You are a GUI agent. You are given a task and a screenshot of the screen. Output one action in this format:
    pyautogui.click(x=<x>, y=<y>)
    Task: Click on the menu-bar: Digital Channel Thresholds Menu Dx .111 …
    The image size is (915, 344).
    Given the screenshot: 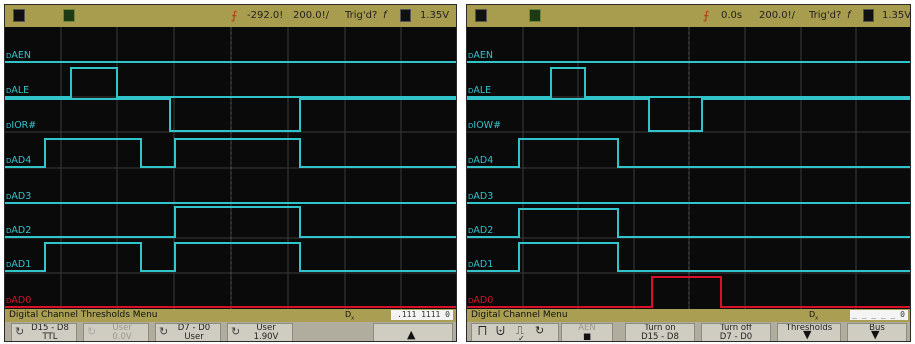 What is the action you would take?
    pyautogui.click(x=230, y=315)
    